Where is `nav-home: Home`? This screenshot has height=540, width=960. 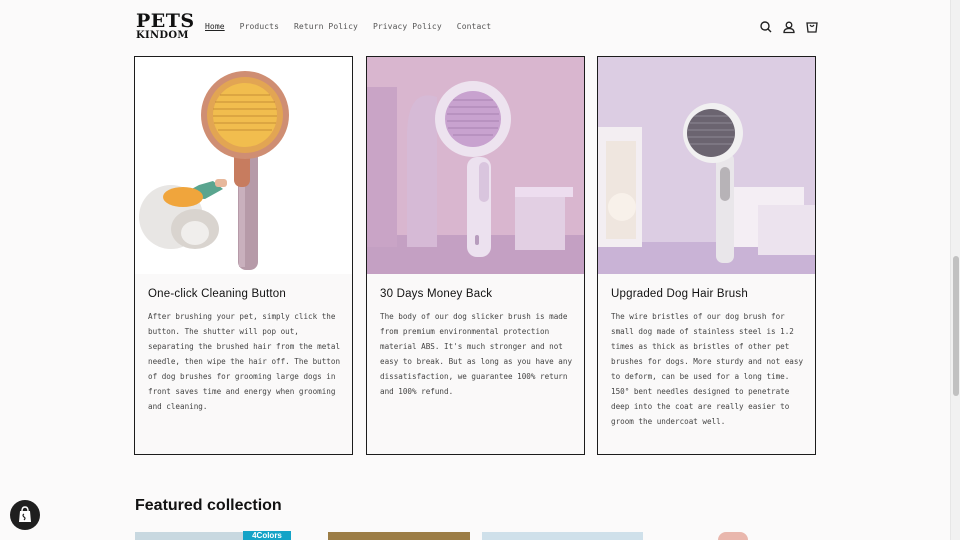 nav-home: Home is located at coordinates (215, 26).